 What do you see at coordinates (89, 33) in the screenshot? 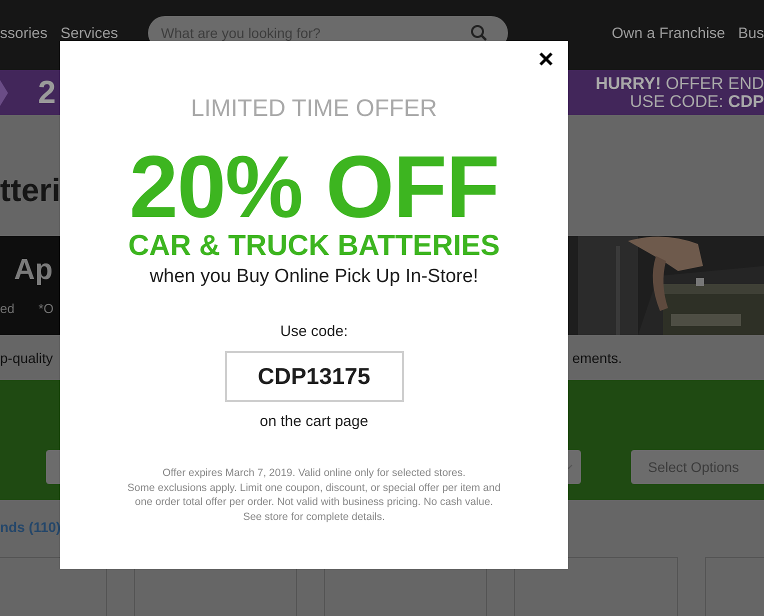
I see `nav-link: Services` at bounding box center [89, 33].